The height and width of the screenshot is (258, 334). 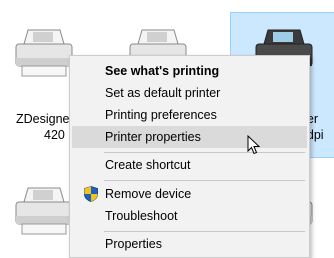 I want to click on menu-item-label: See what's printing, so click(x=162, y=71).